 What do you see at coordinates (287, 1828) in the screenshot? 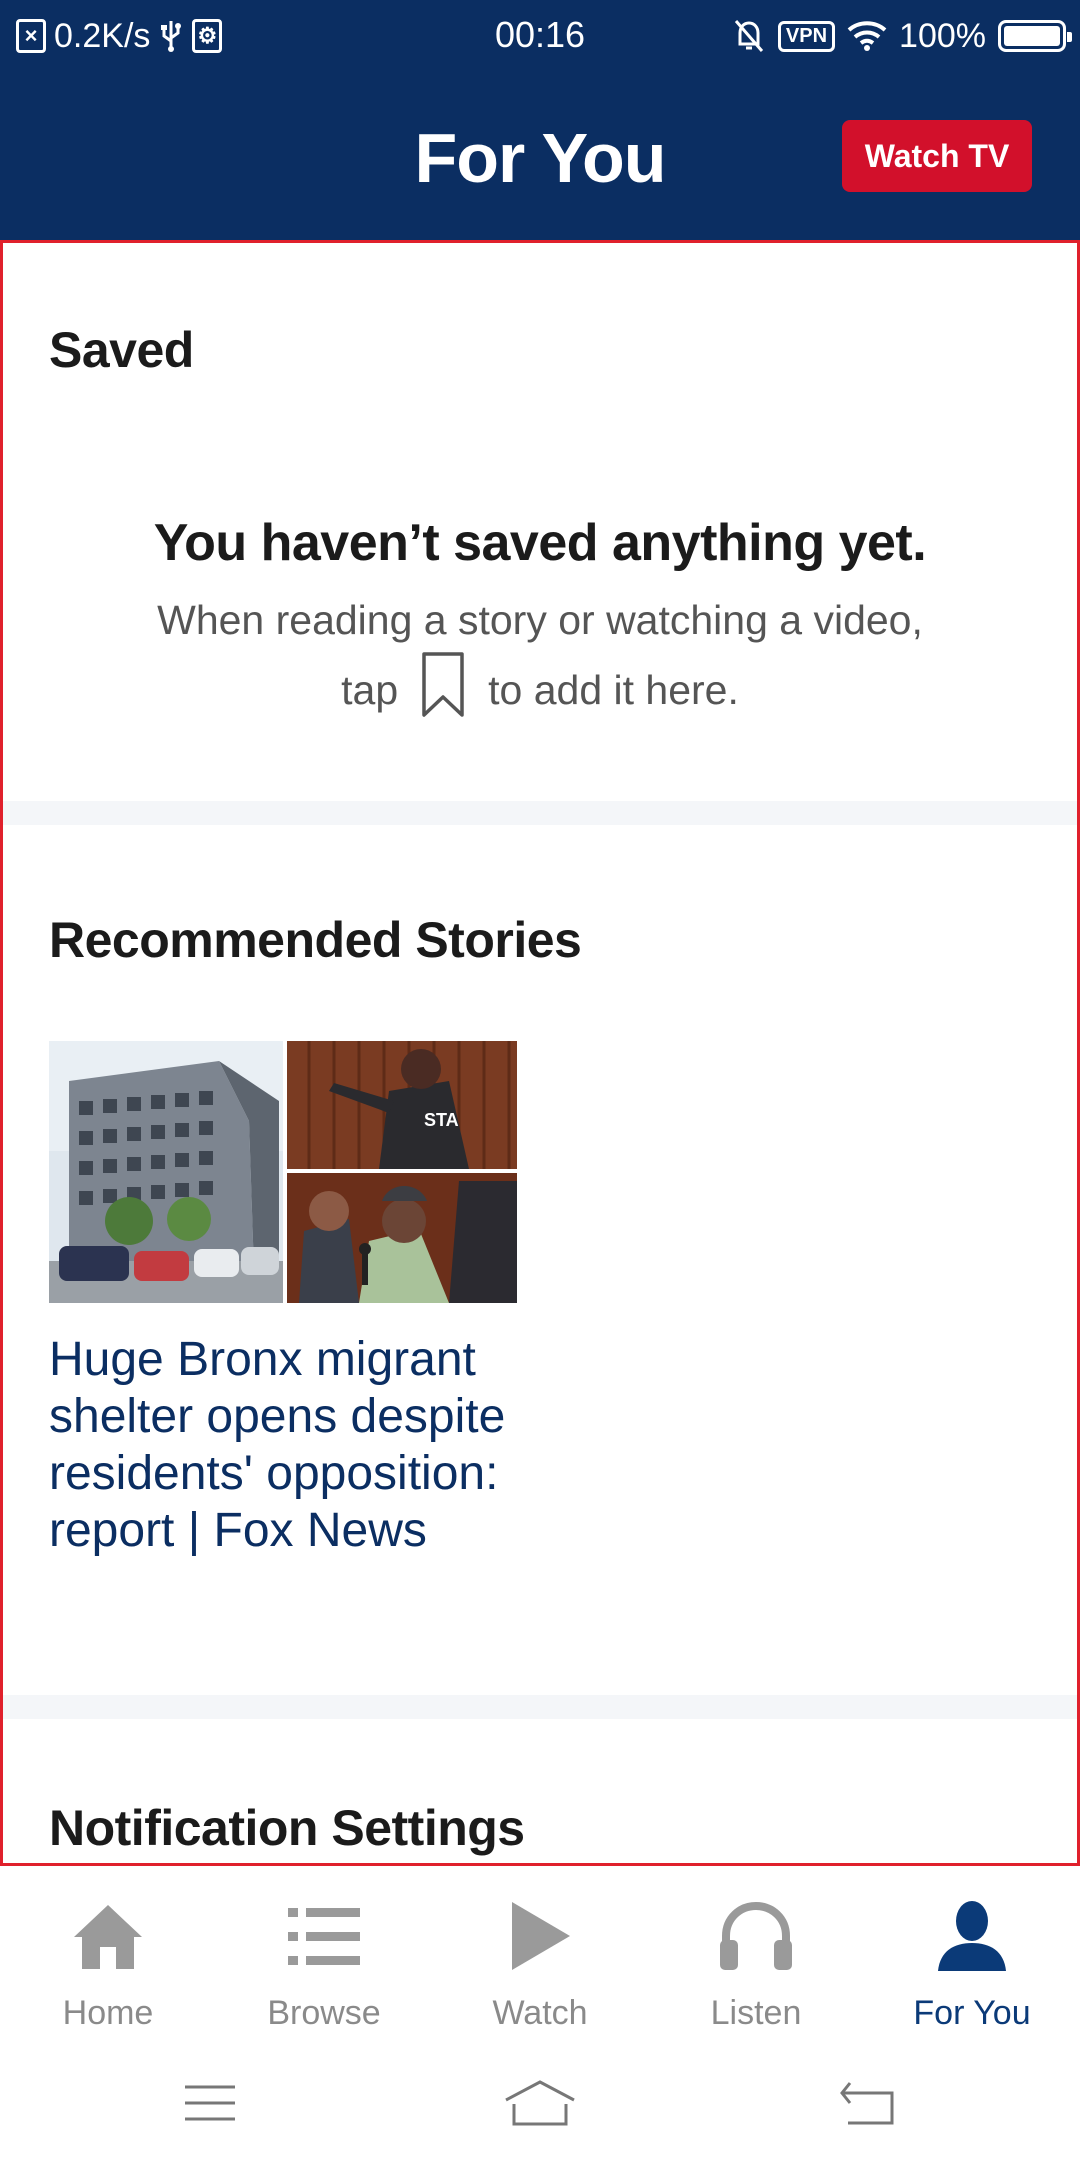
I see `notification-settings-title: Notification Settings` at bounding box center [287, 1828].